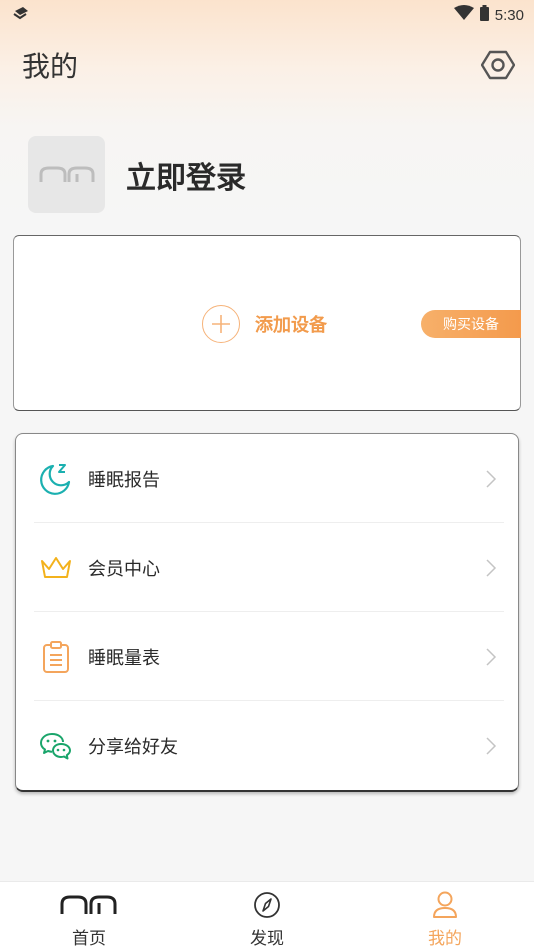  I want to click on home-logo-icon, so click(89, 905).